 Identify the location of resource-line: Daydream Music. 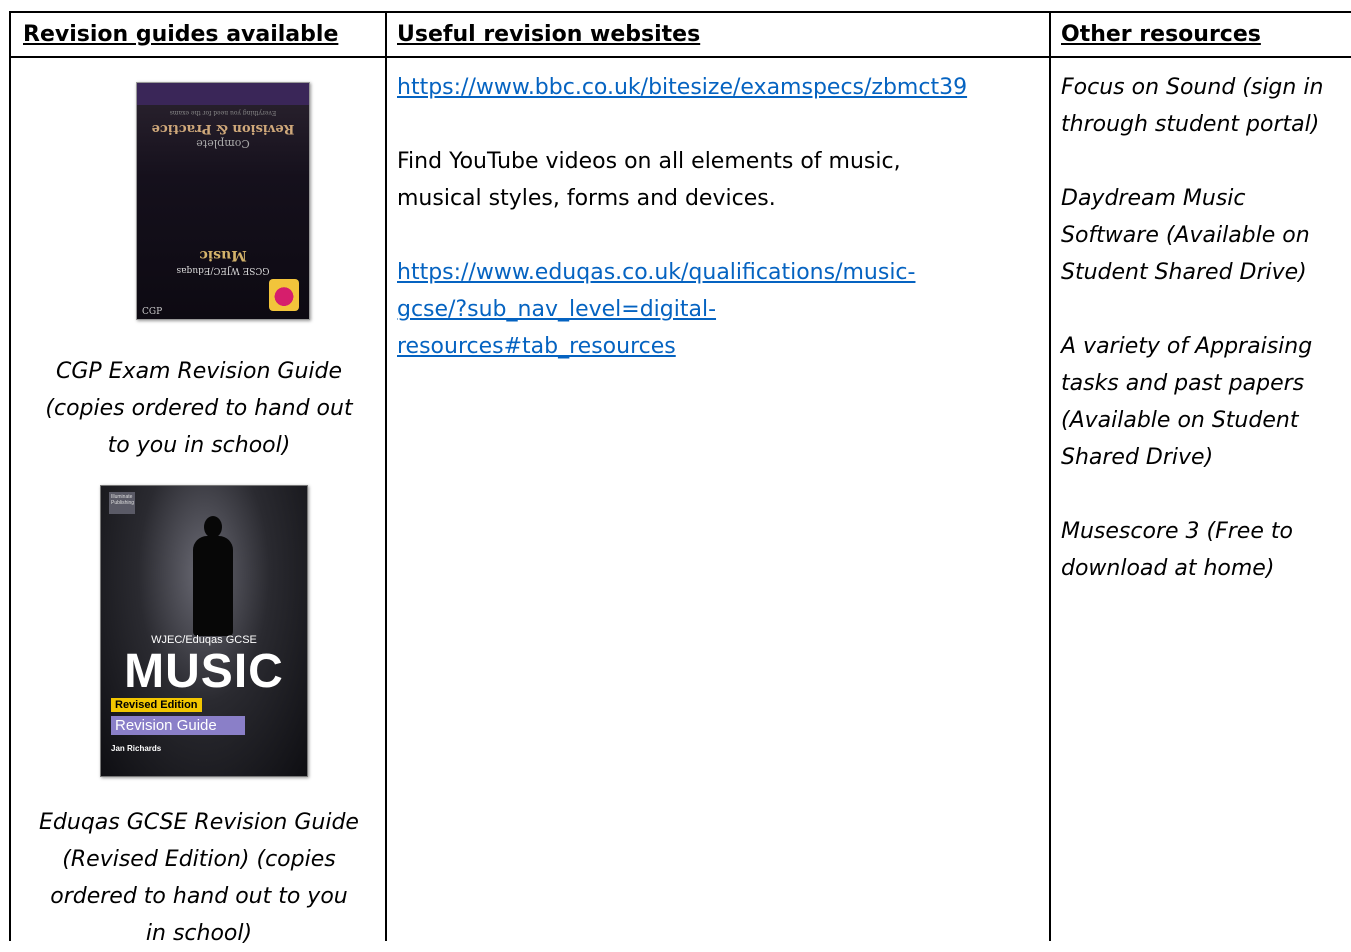
(1153, 198).